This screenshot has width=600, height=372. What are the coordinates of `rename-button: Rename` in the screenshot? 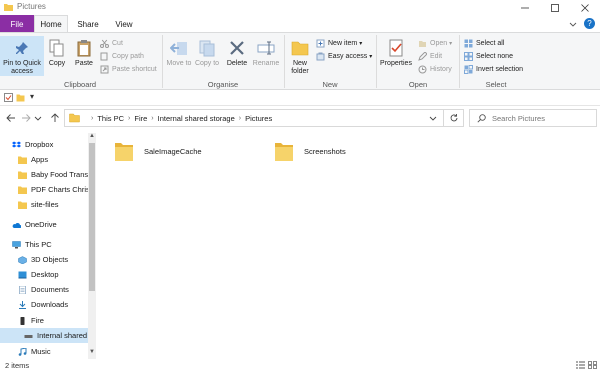 It's located at (266, 53).